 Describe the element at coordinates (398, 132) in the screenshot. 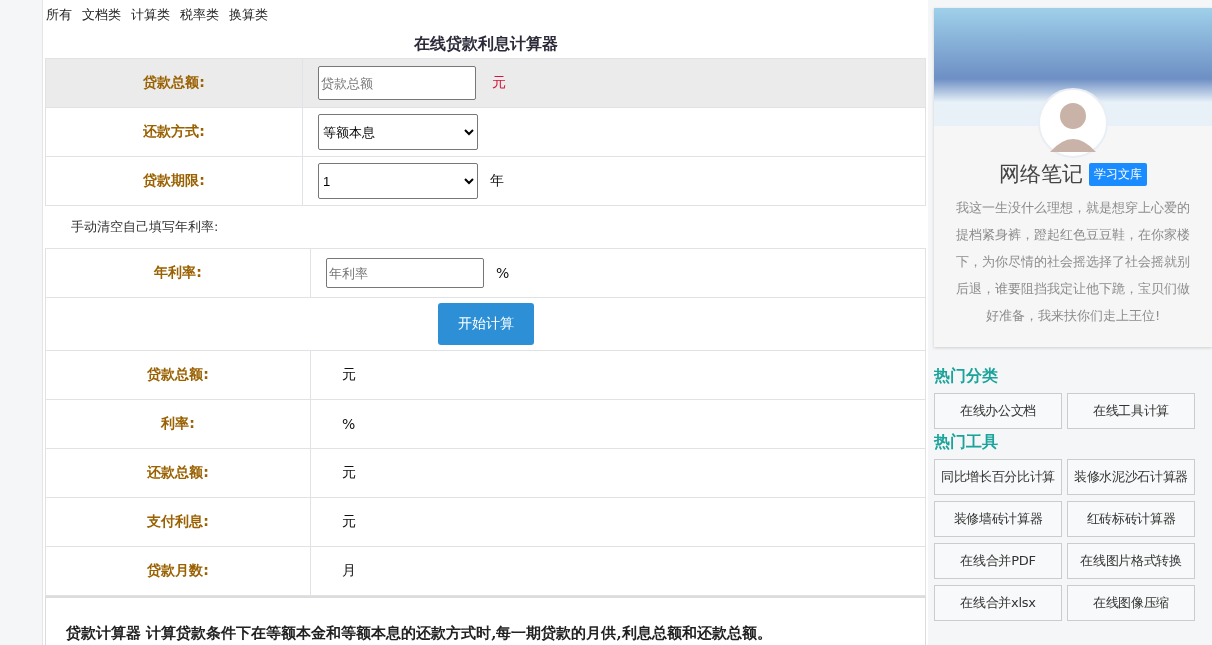

I see `select-field: 等额本息` at that location.